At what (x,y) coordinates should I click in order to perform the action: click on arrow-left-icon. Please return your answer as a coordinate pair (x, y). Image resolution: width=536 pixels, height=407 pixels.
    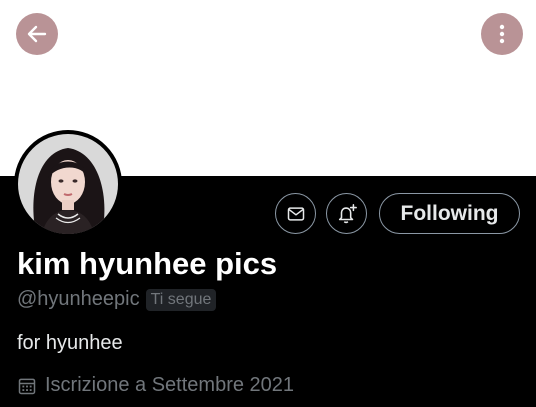
    Looking at the image, I should click on (37, 34).